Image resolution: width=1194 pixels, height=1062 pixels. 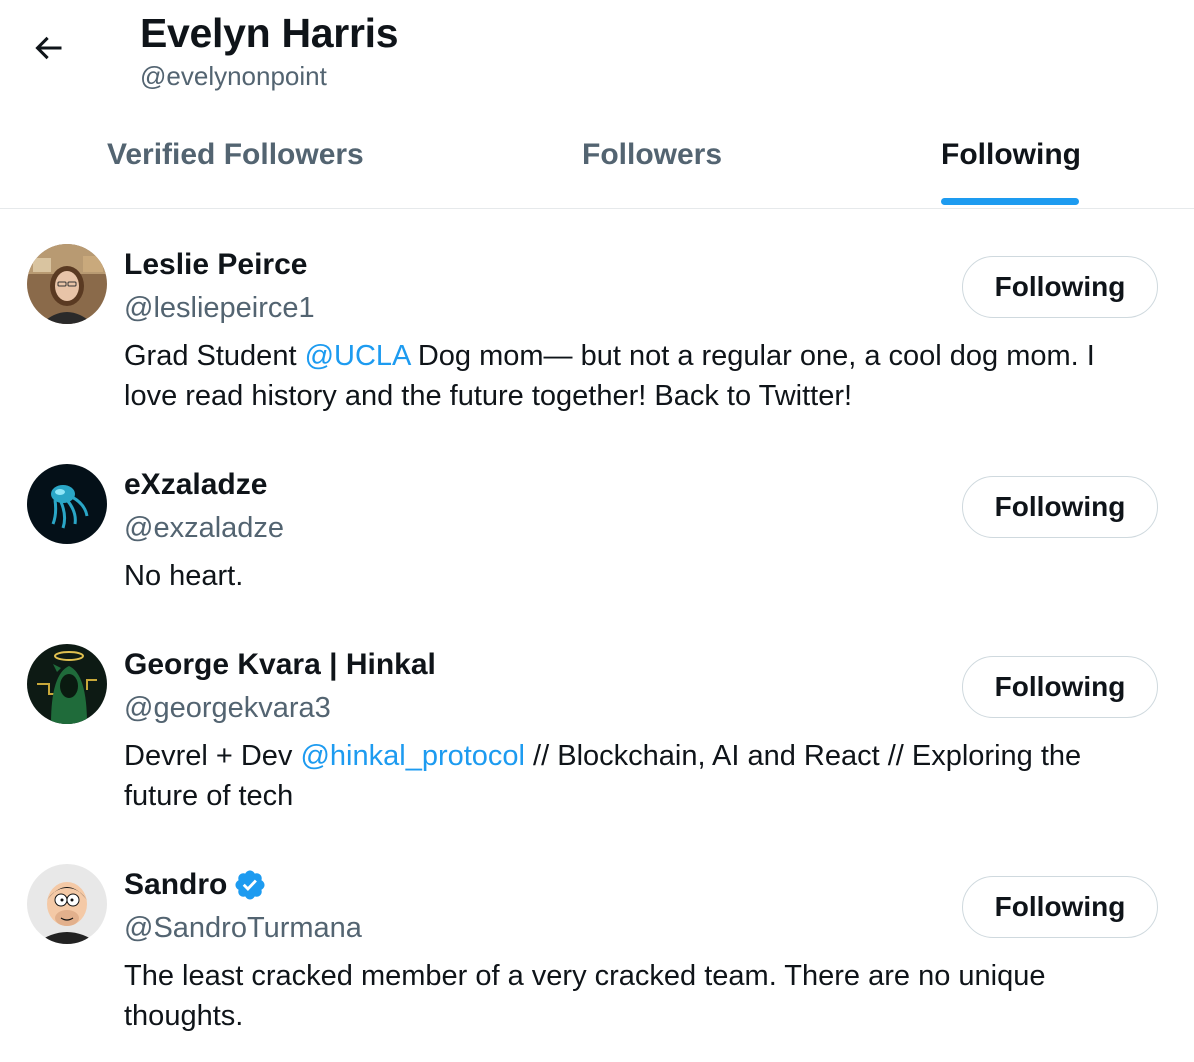 I want to click on user-handle: @SandroTurmana, so click(x=243, y=928).